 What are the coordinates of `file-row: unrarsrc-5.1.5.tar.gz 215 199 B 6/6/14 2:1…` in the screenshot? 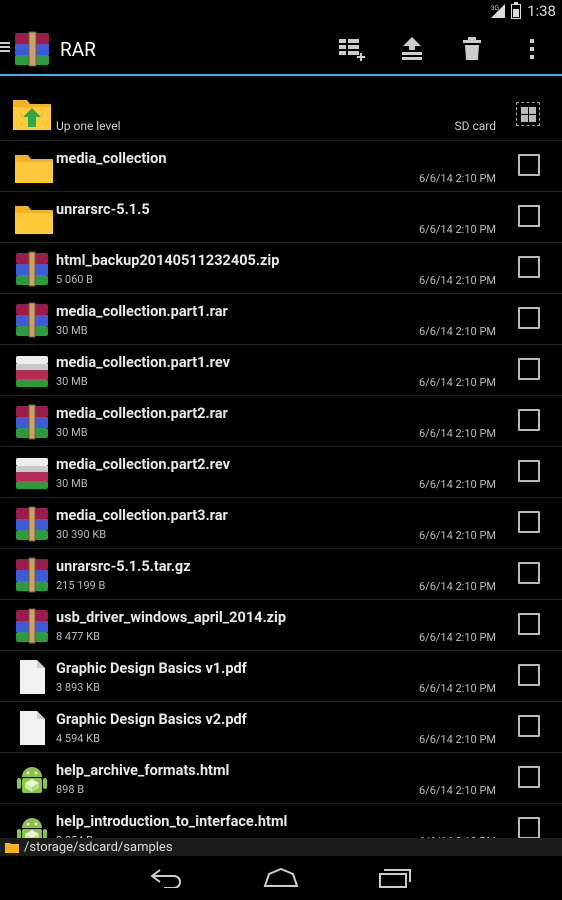 It's located at (281, 574).